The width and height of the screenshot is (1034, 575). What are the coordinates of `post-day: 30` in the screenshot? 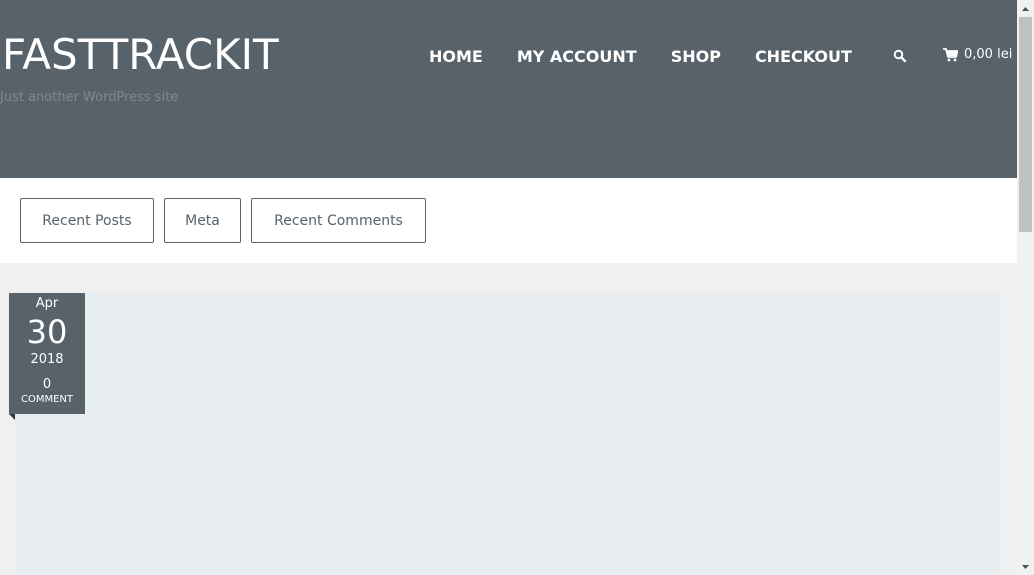 It's located at (47, 332).